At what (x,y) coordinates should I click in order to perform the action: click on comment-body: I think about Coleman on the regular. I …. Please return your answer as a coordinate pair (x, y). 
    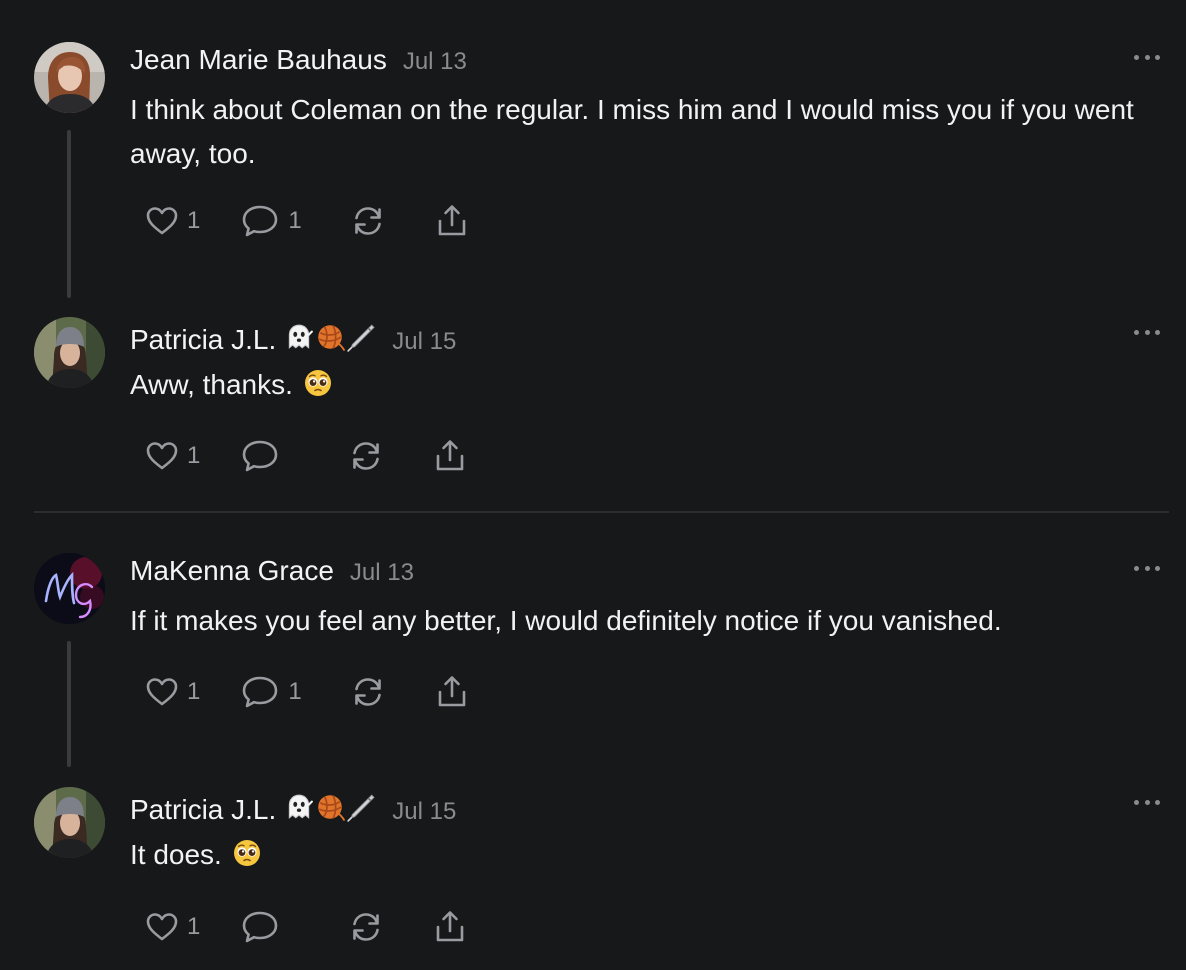
    Looking at the image, I should click on (632, 131).